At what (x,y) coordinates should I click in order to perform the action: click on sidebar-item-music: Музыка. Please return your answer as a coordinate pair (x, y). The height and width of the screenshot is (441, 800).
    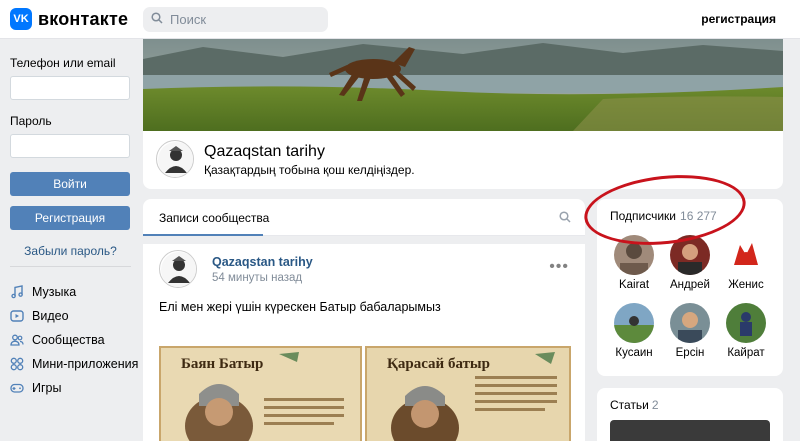
    Looking at the image, I should click on (74, 292).